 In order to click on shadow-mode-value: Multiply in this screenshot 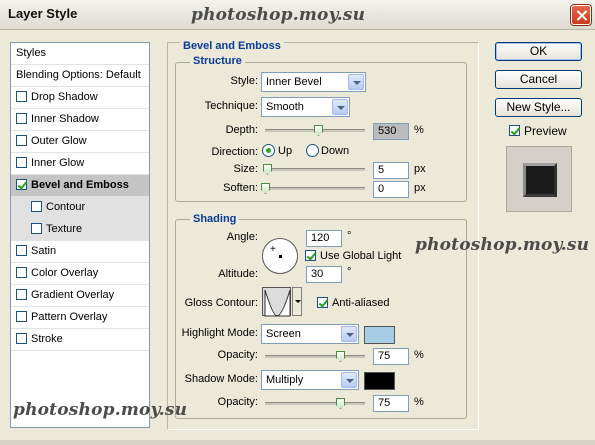, I will do `click(285, 380)`.